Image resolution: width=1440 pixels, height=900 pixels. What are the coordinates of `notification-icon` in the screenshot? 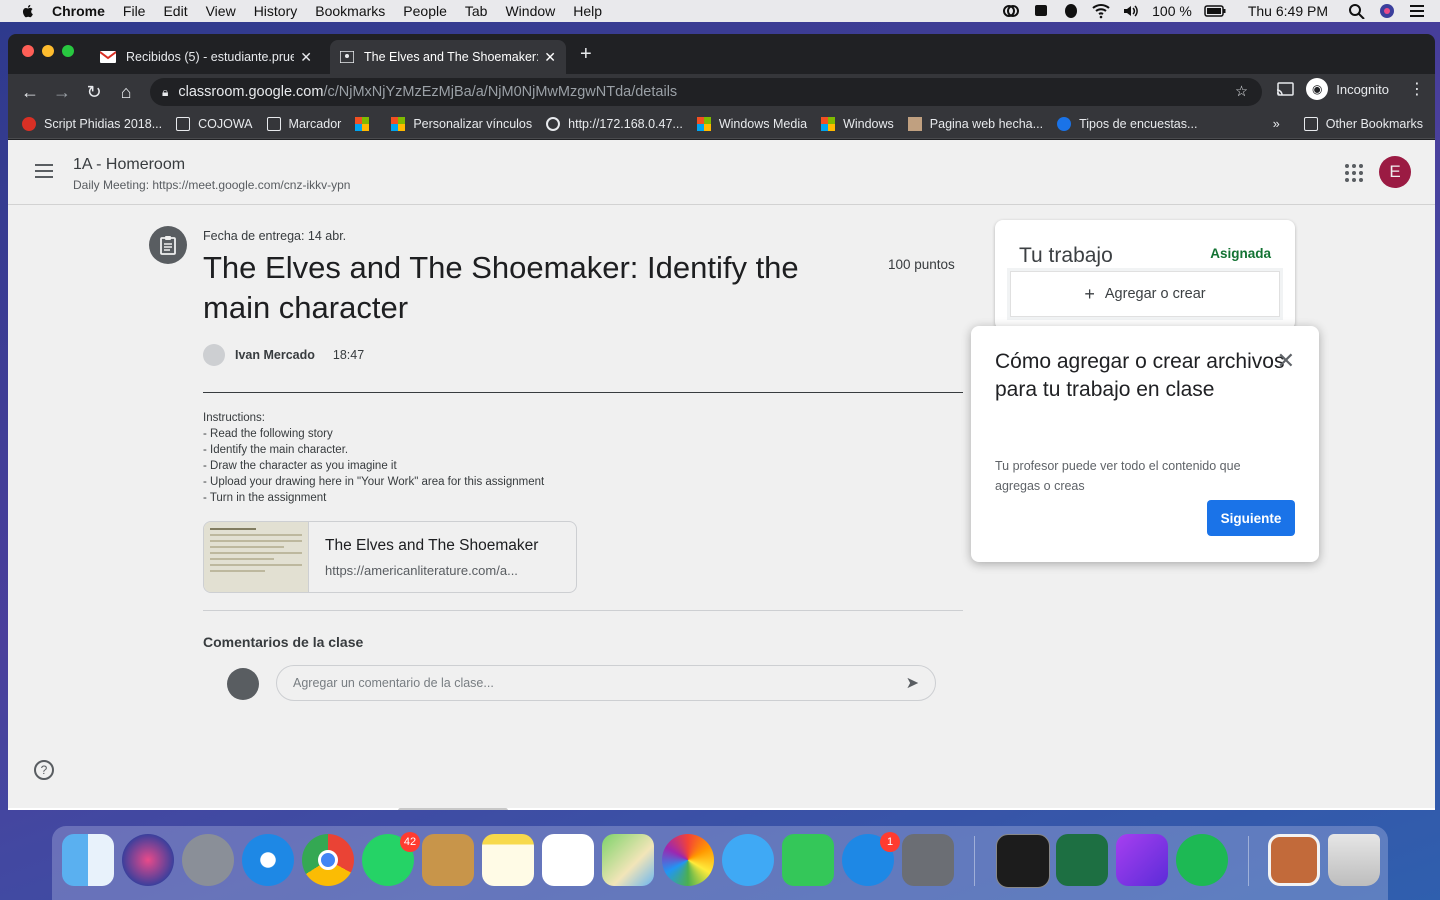 It's located at (1041, 11).